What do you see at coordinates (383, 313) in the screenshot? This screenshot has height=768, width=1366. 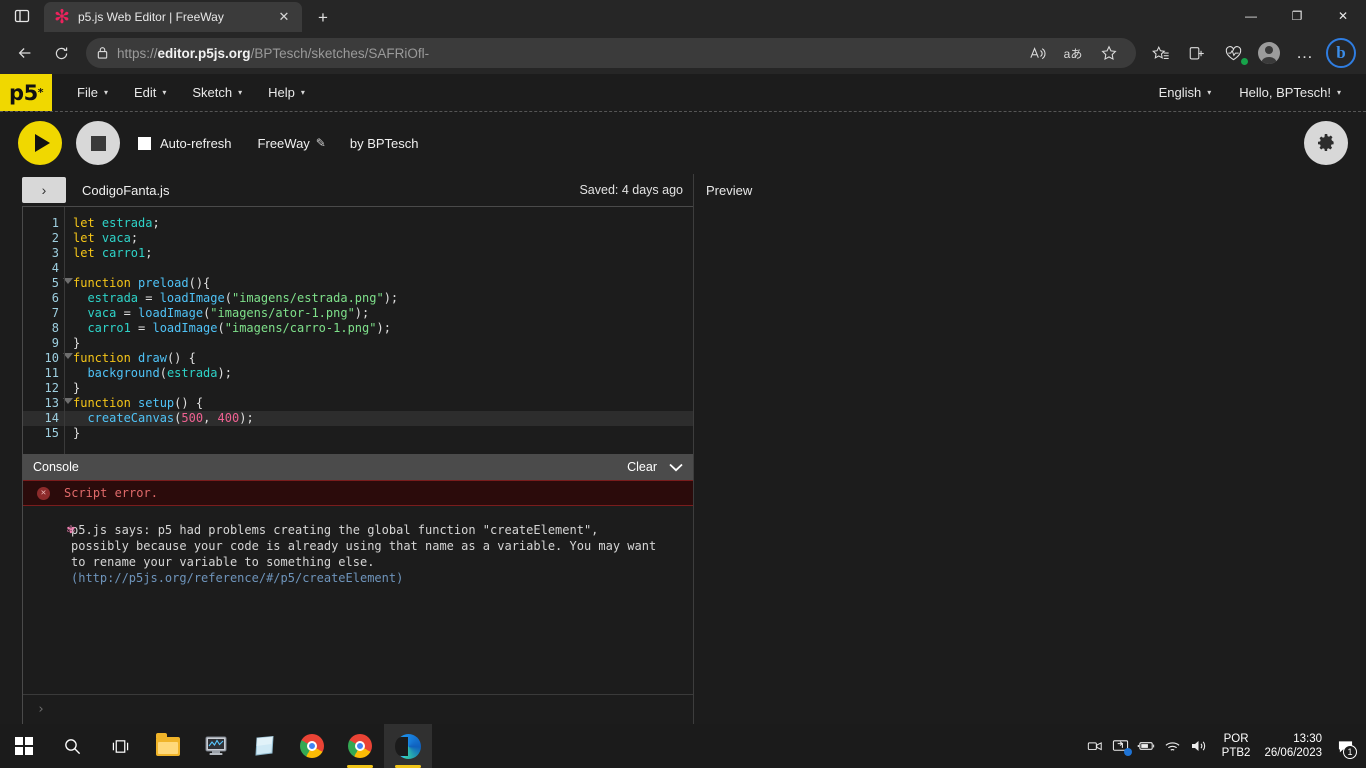 I see `code-line: vaca = loadImage("imagens/ator-1.png");` at bounding box center [383, 313].